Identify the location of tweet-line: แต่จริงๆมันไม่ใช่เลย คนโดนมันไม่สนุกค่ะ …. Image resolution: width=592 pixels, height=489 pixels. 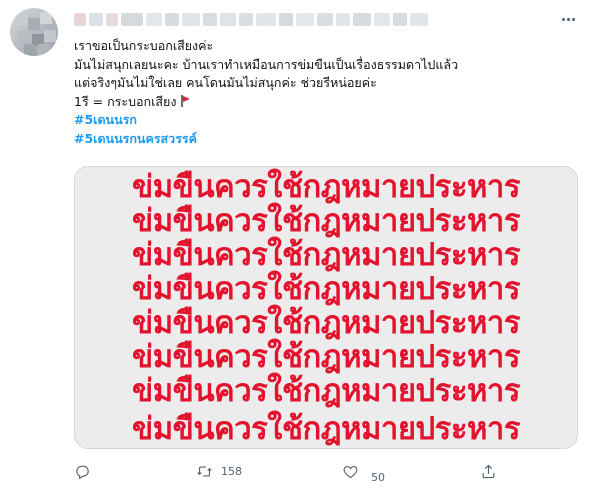
(225, 82).